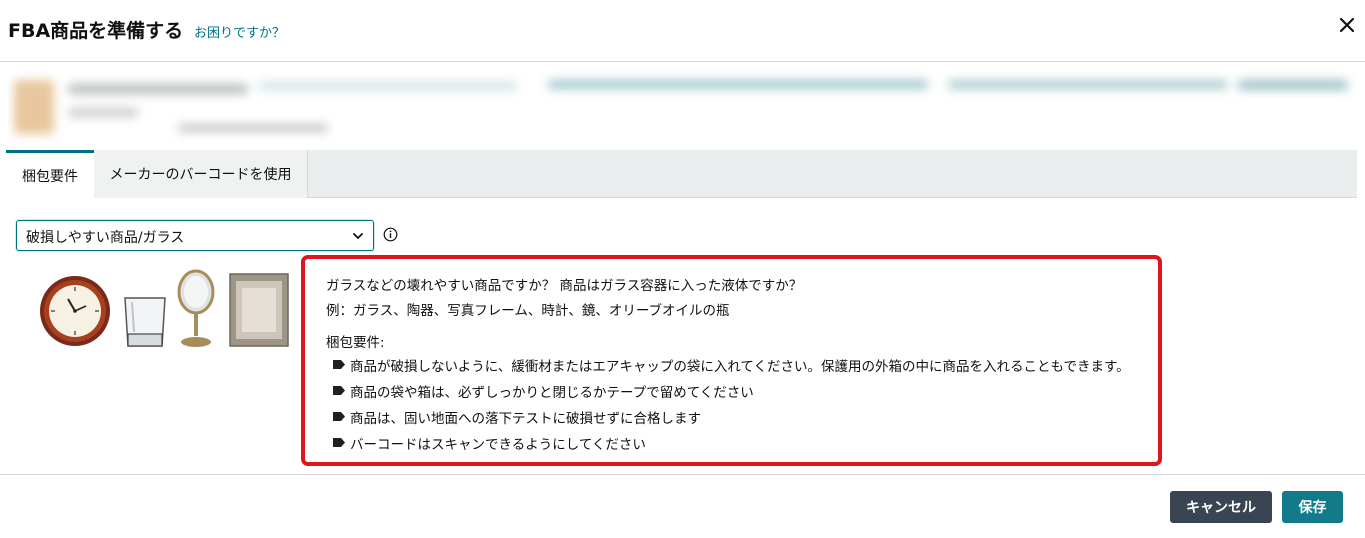  I want to click on close-icon, so click(1347, 25).